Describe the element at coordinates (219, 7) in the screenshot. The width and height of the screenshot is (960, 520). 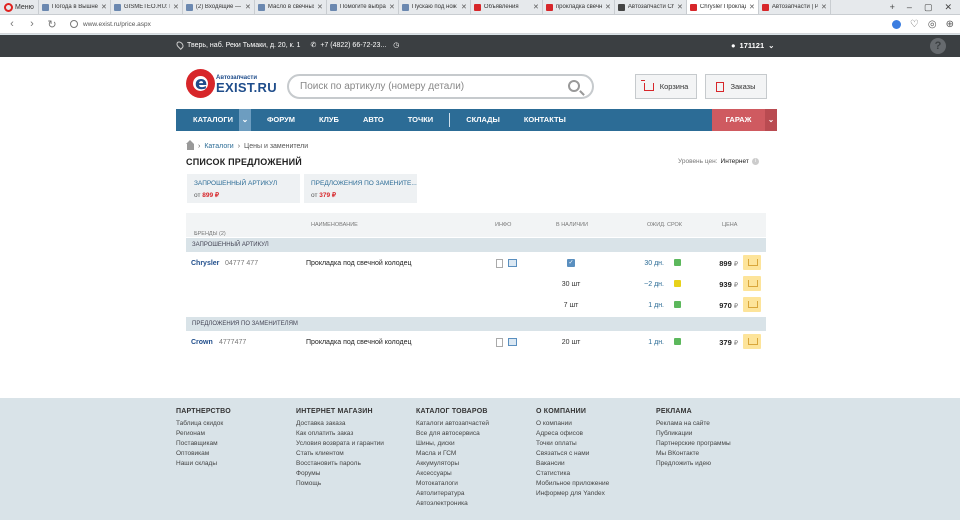
I see `browser-tab: (2) Входящие — Y ✕` at that location.